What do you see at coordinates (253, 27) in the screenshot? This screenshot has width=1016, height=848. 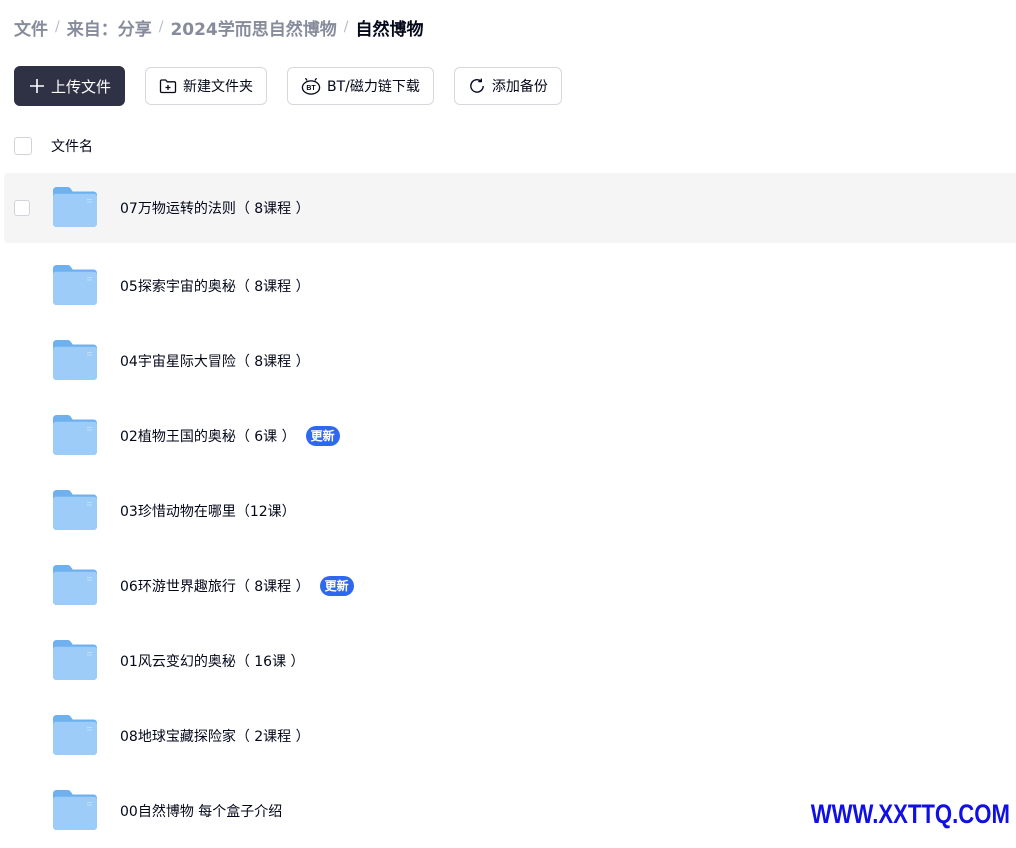 I see `breadcrumb-item-parent-folder: 2024学而思自然博物` at bounding box center [253, 27].